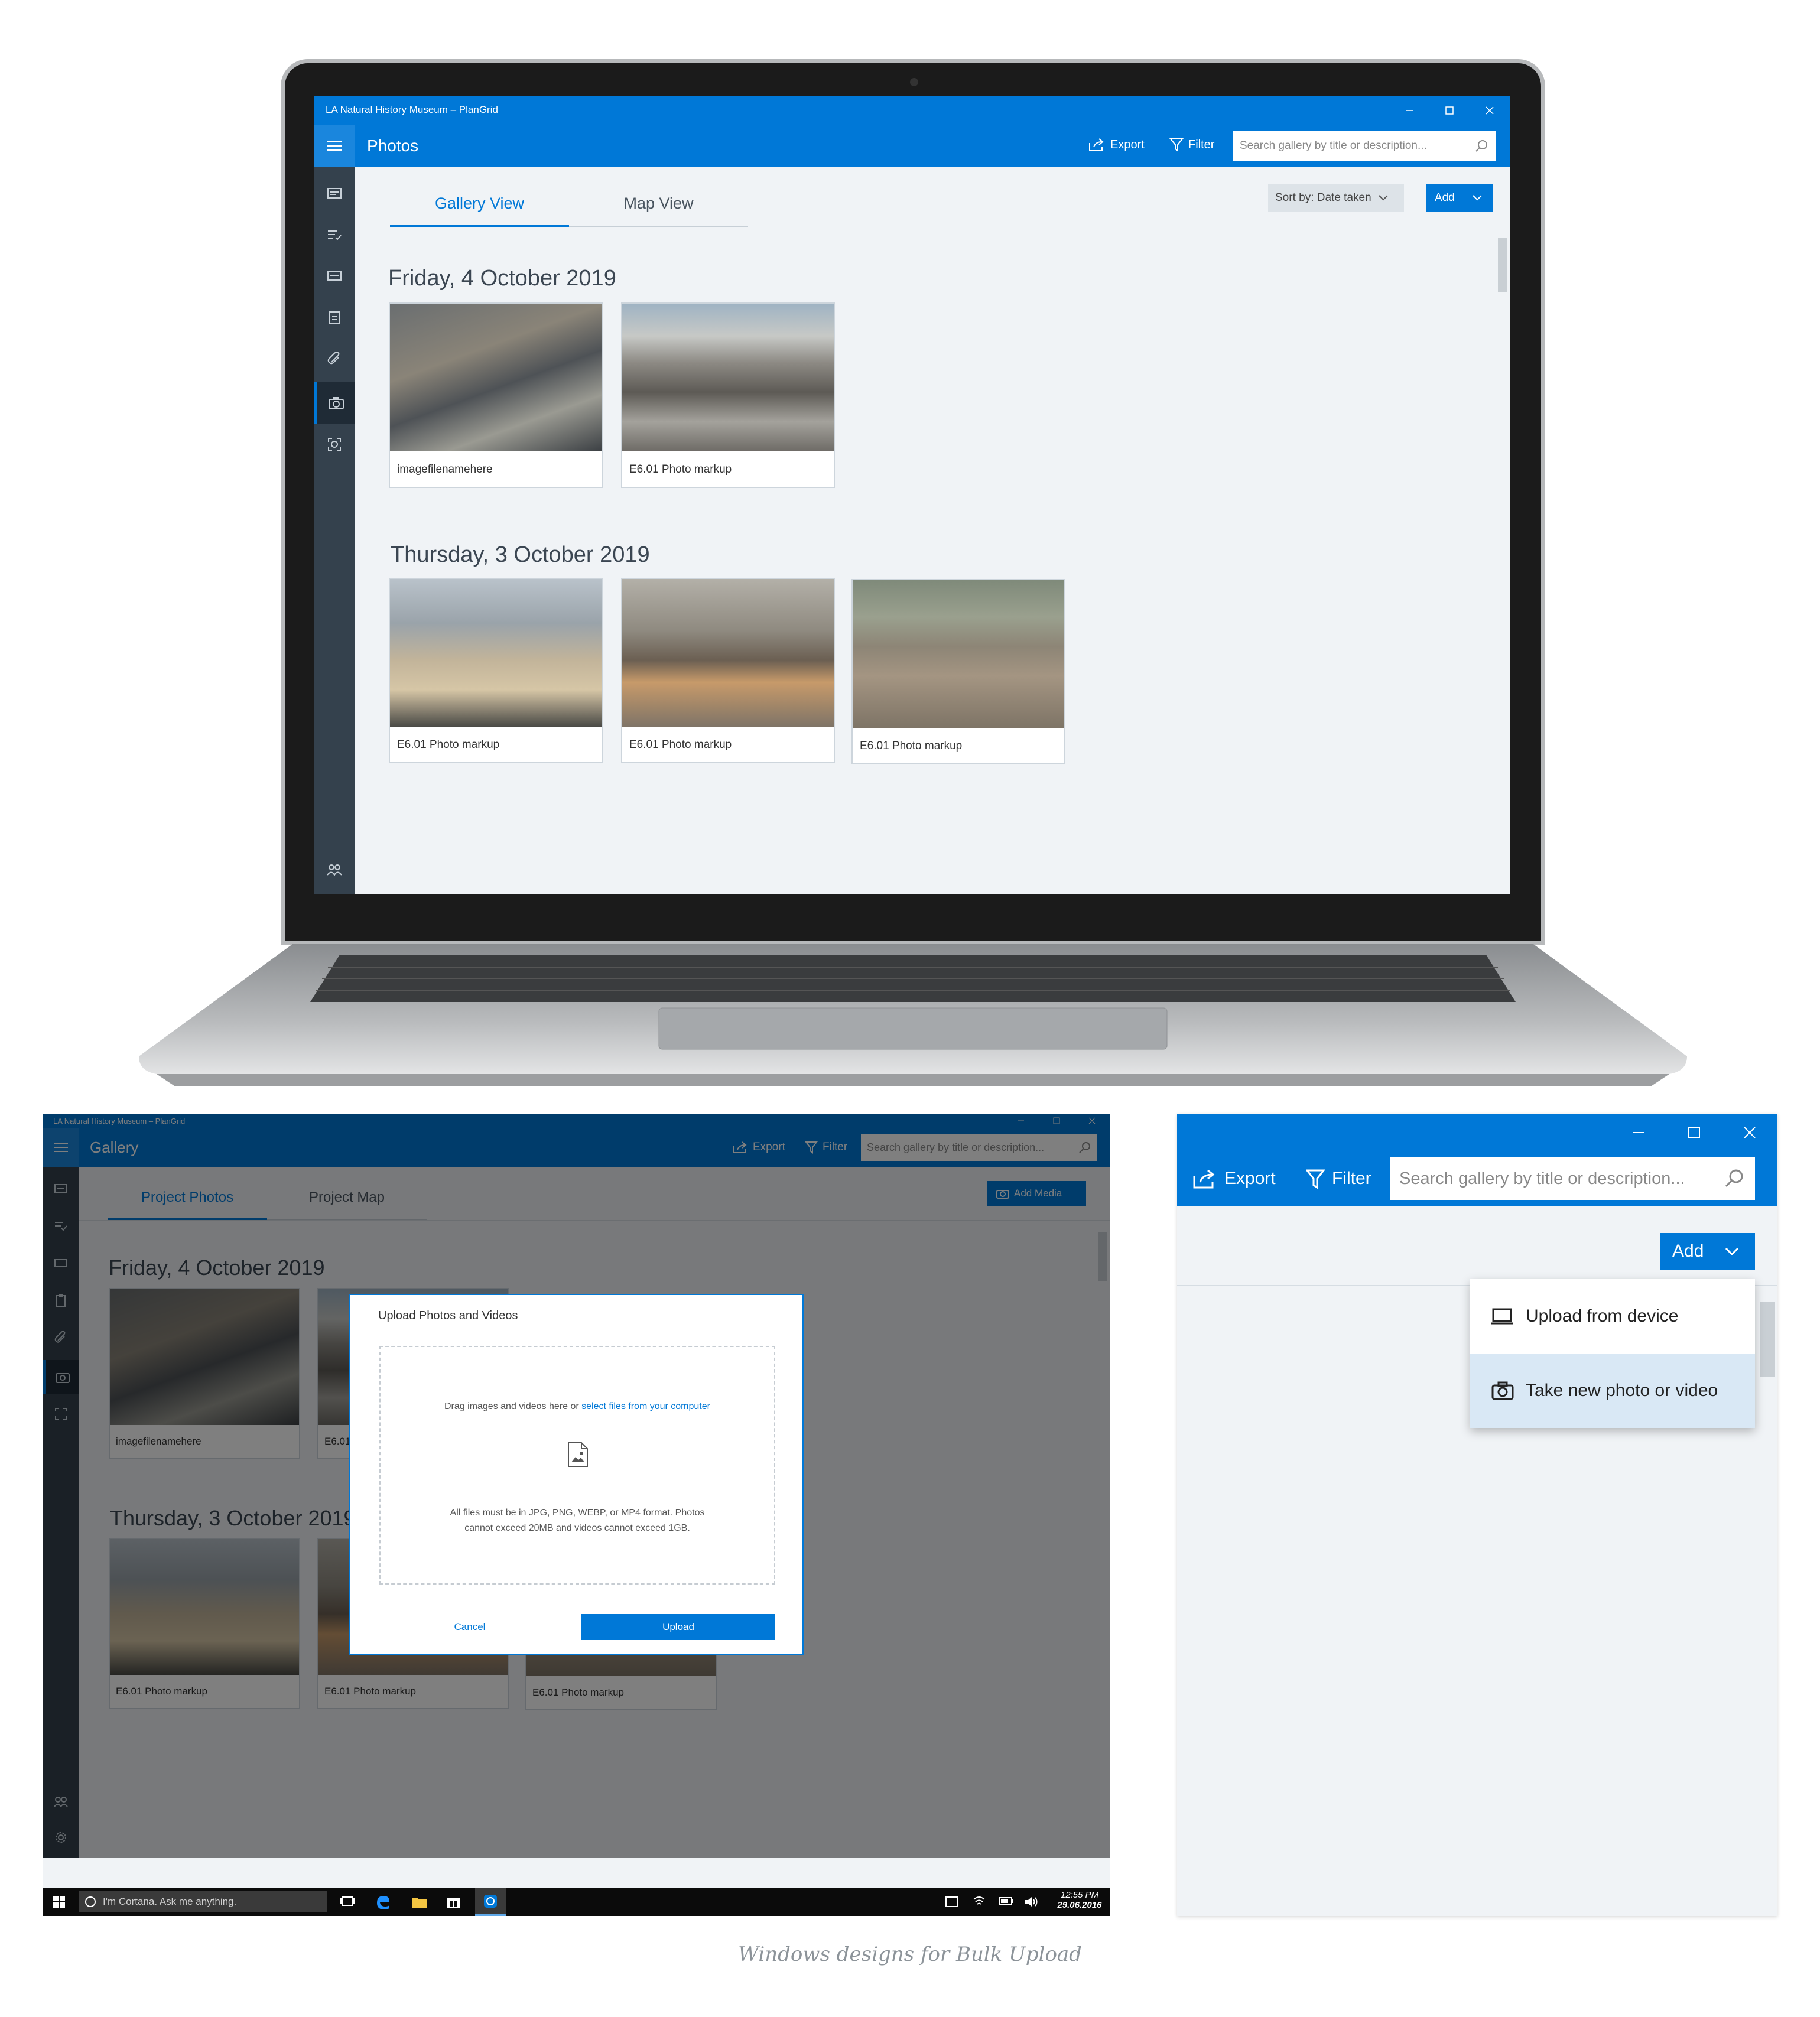 This screenshot has width=1820, height=2017. What do you see at coordinates (491, 1902) in the screenshot?
I see `plangrid-taskbar-icon` at bounding box center [491, 1902].